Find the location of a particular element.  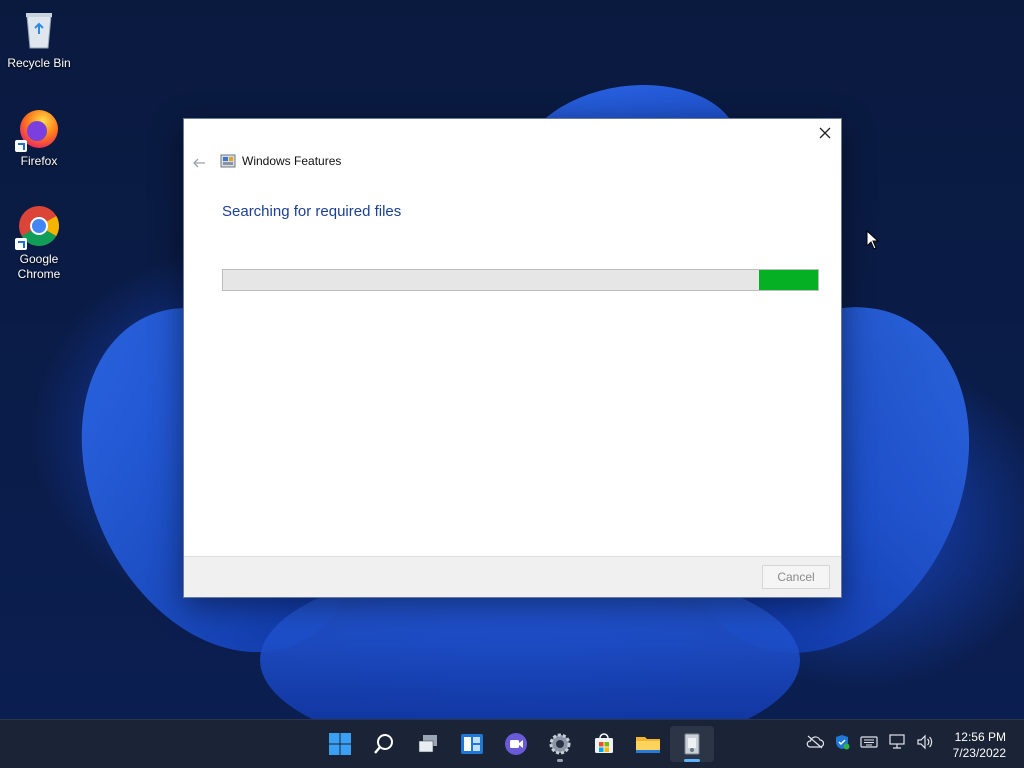

progress-bar is located at coordinates (520, 280).